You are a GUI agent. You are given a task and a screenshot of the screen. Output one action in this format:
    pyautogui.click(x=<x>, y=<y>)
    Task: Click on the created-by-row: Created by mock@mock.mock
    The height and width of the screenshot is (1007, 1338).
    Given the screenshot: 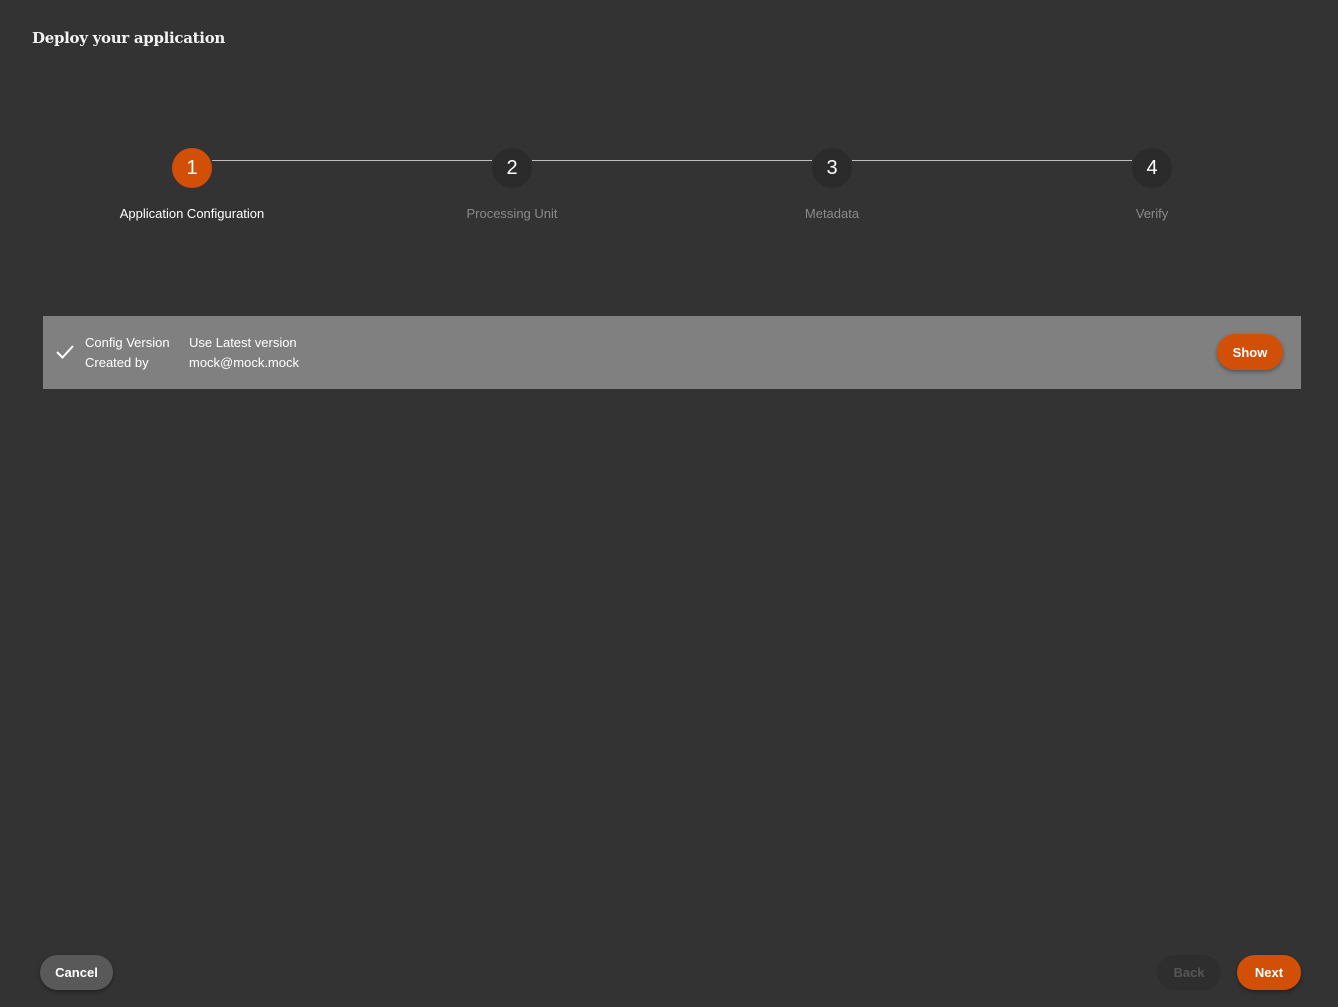 What is the action you would take?
    pyautogui.click(x=192, y=362)
    